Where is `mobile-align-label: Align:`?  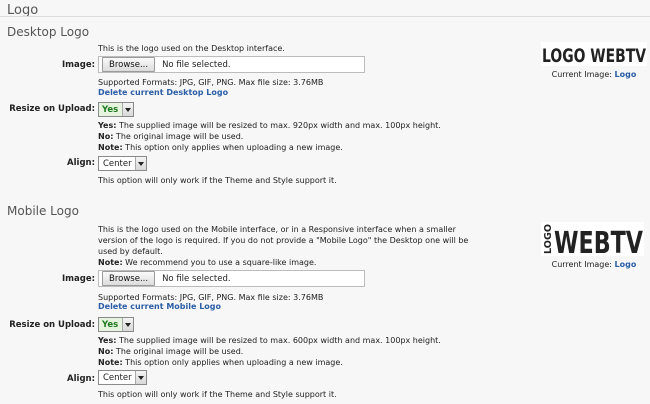 mobile-align-label: Align: is located at coordinates (81, 379).